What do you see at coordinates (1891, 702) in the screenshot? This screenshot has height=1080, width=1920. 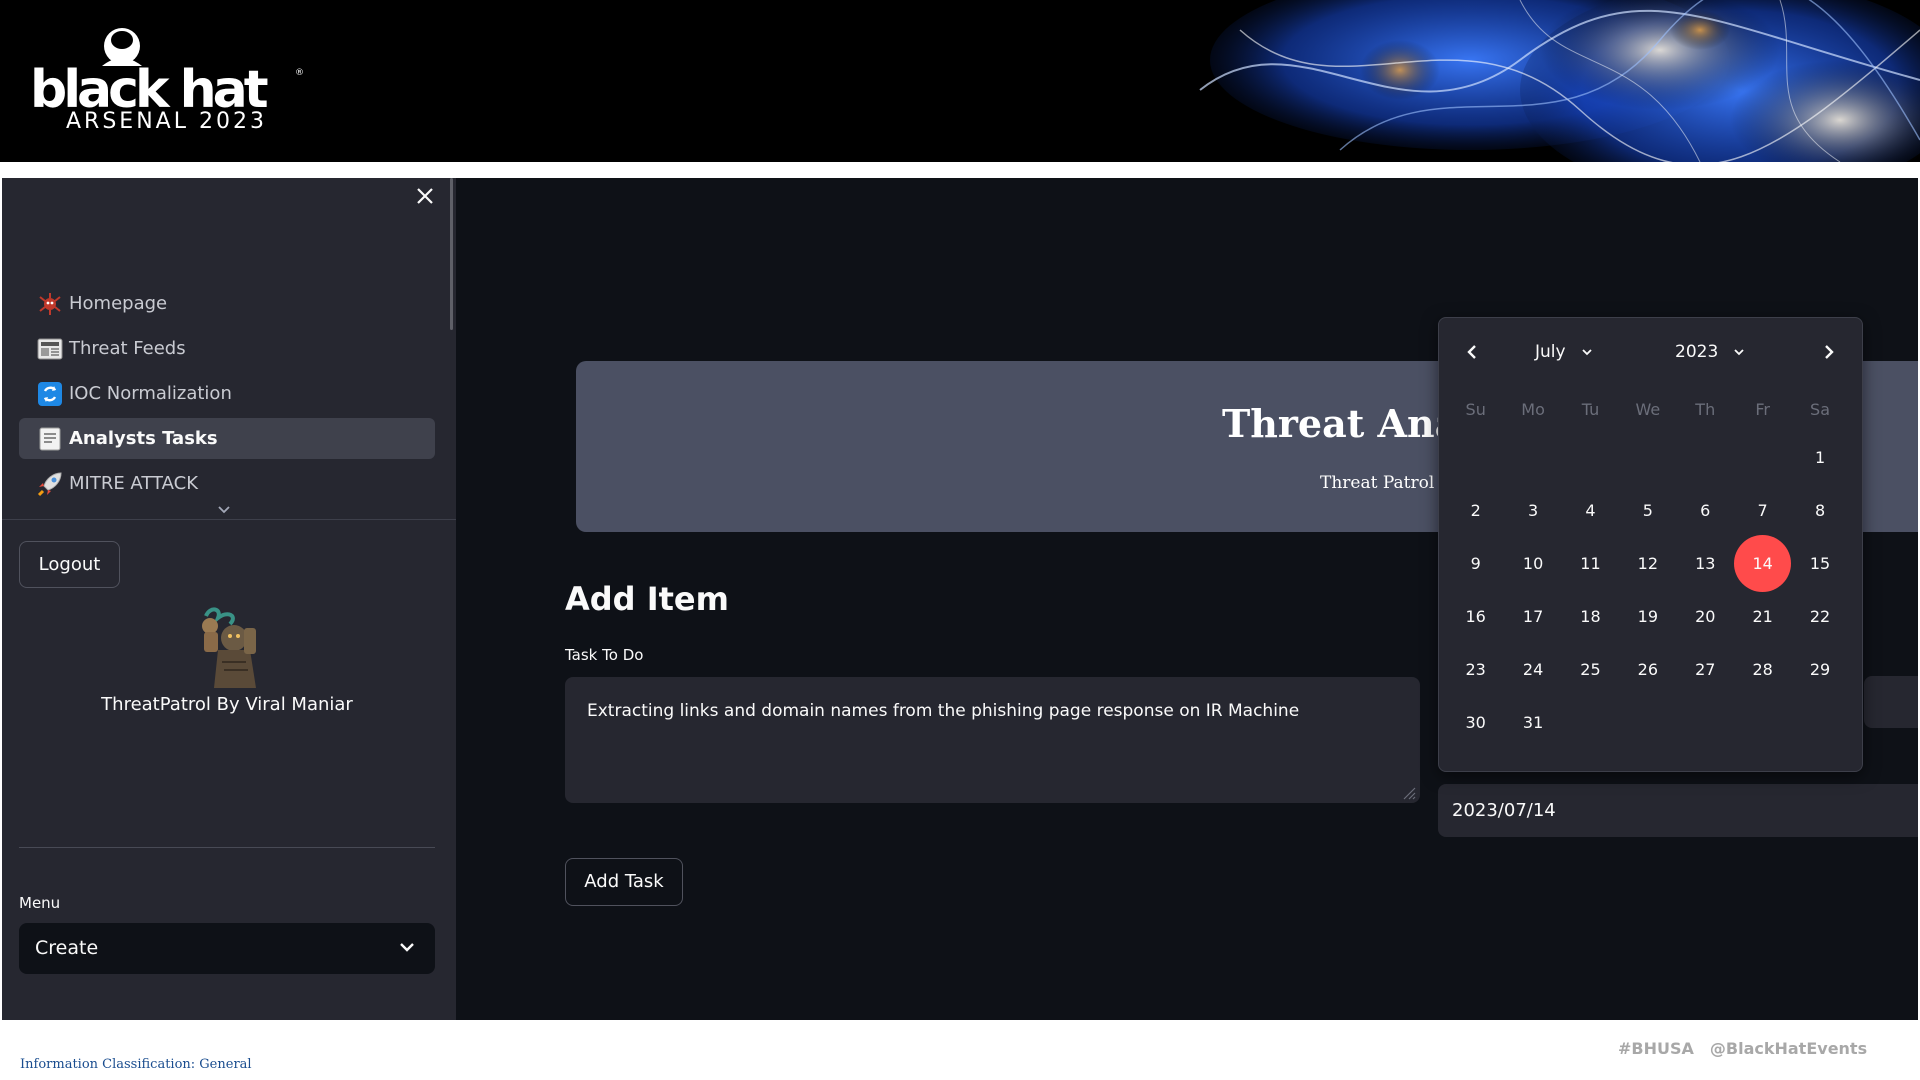 I see `priority-input` at bounding box center [1891, 702].